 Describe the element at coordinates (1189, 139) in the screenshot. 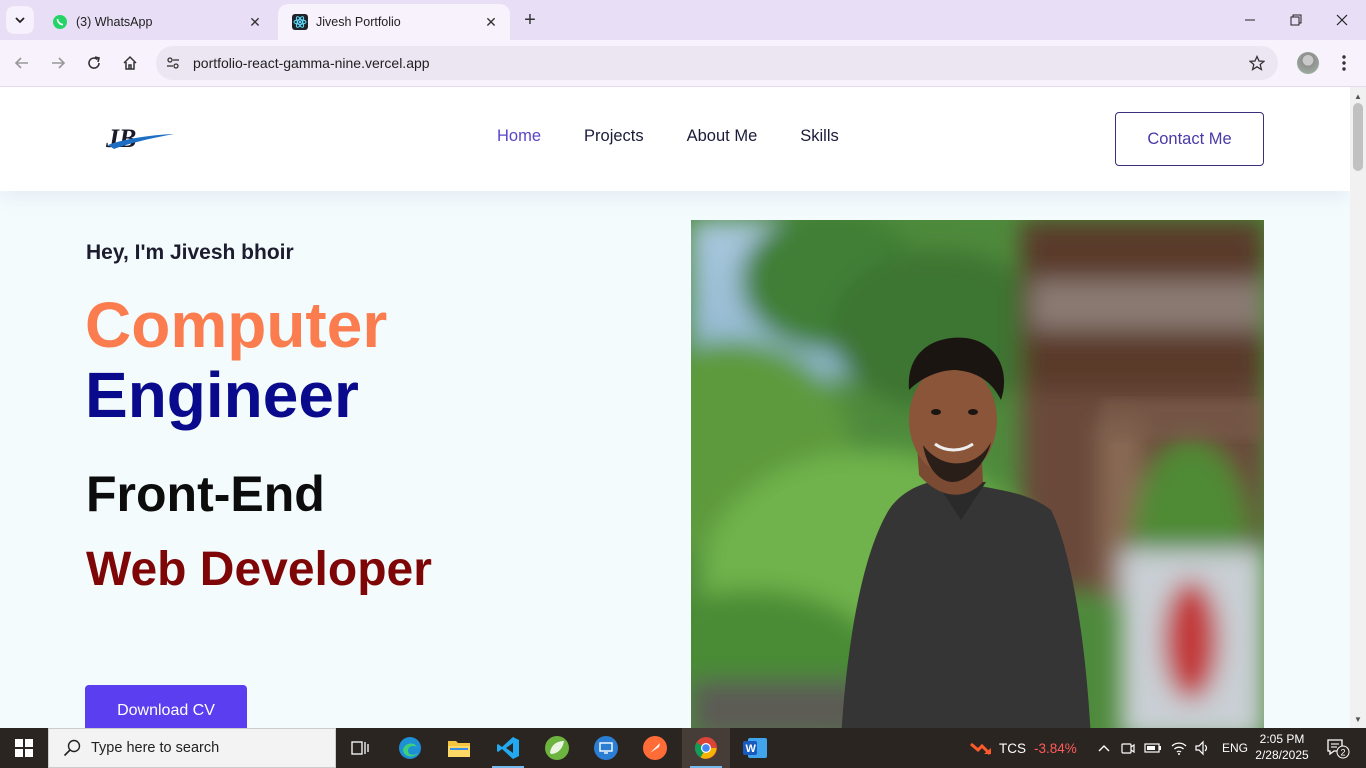

I see `contact-me-button: Contact Me` at that location.